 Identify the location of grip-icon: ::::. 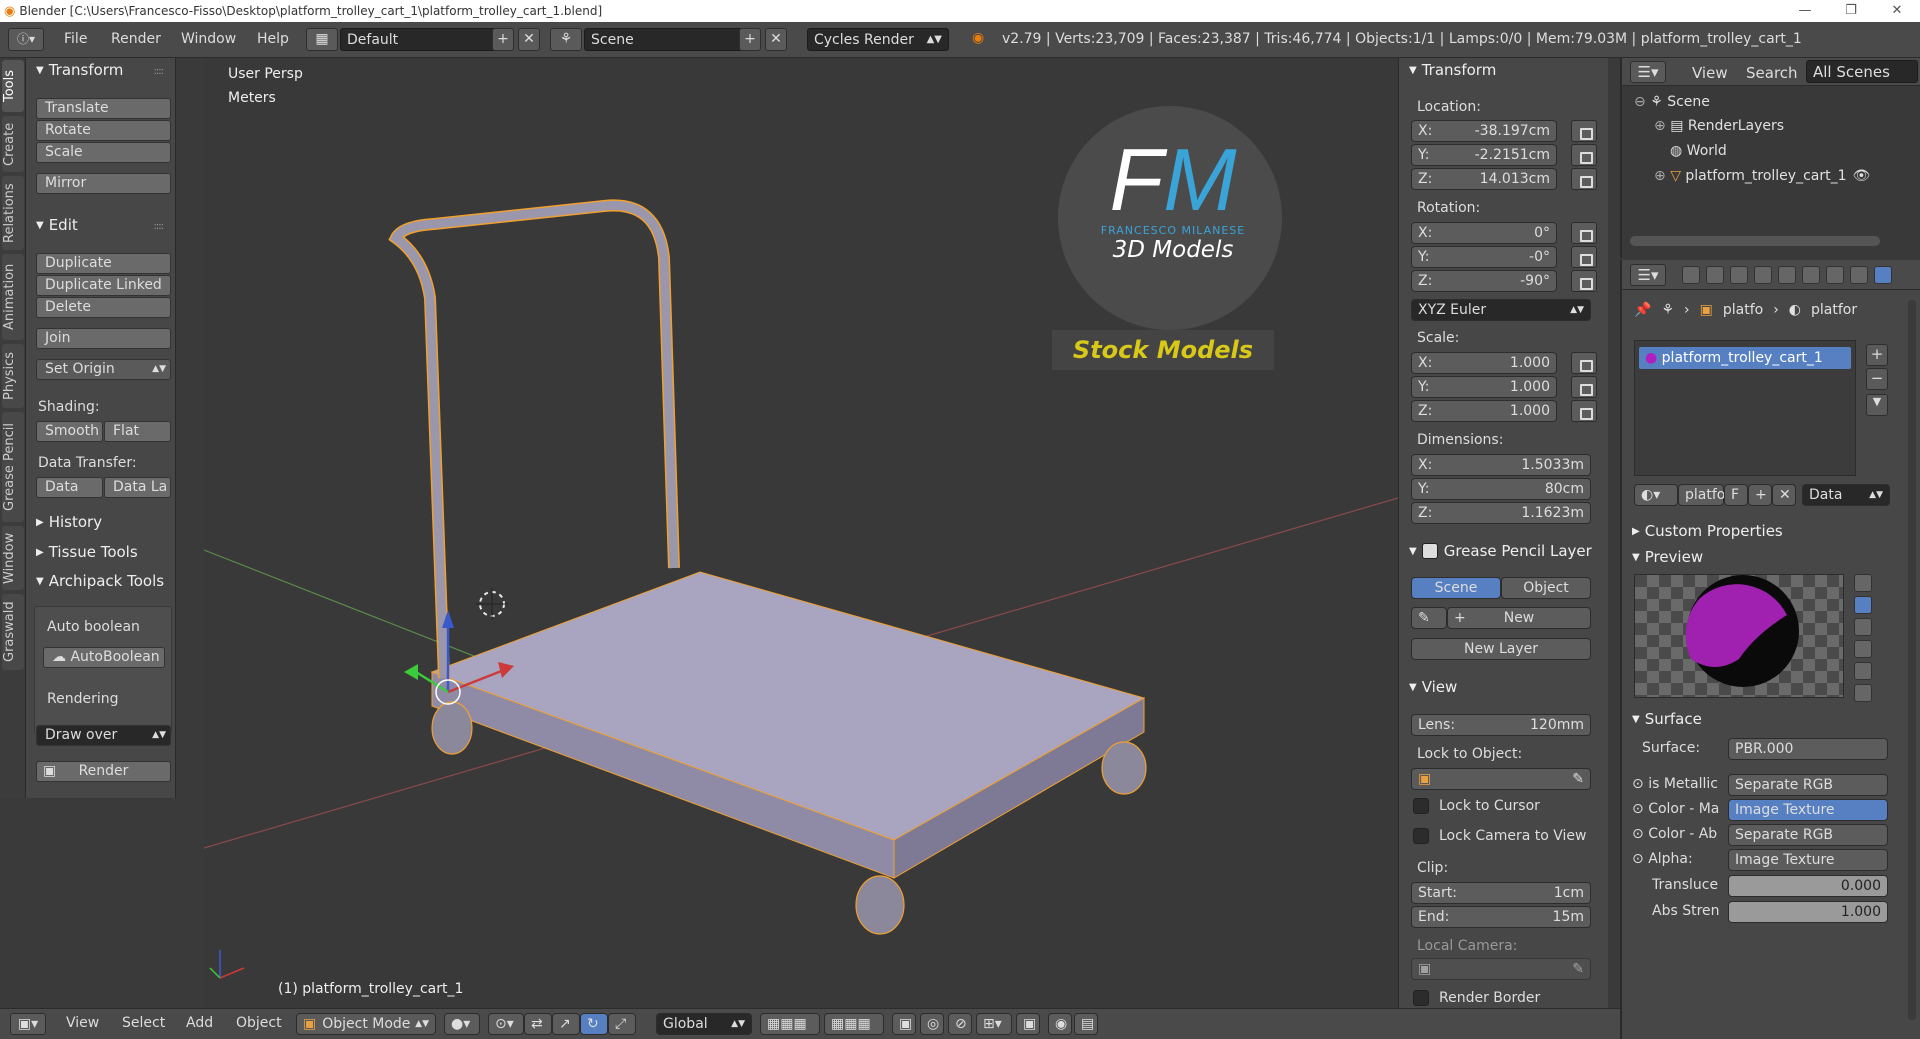
(159, 71).